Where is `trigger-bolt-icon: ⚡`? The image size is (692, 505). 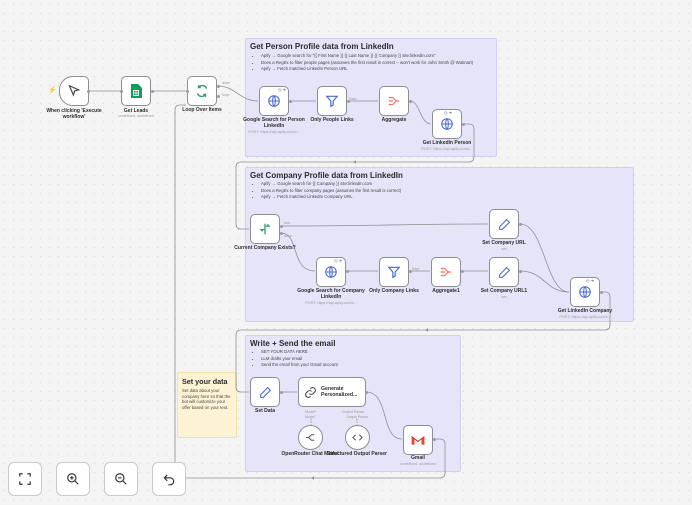 trigger-bolt-icon: ⚡ is located at coordinates (52, 90).